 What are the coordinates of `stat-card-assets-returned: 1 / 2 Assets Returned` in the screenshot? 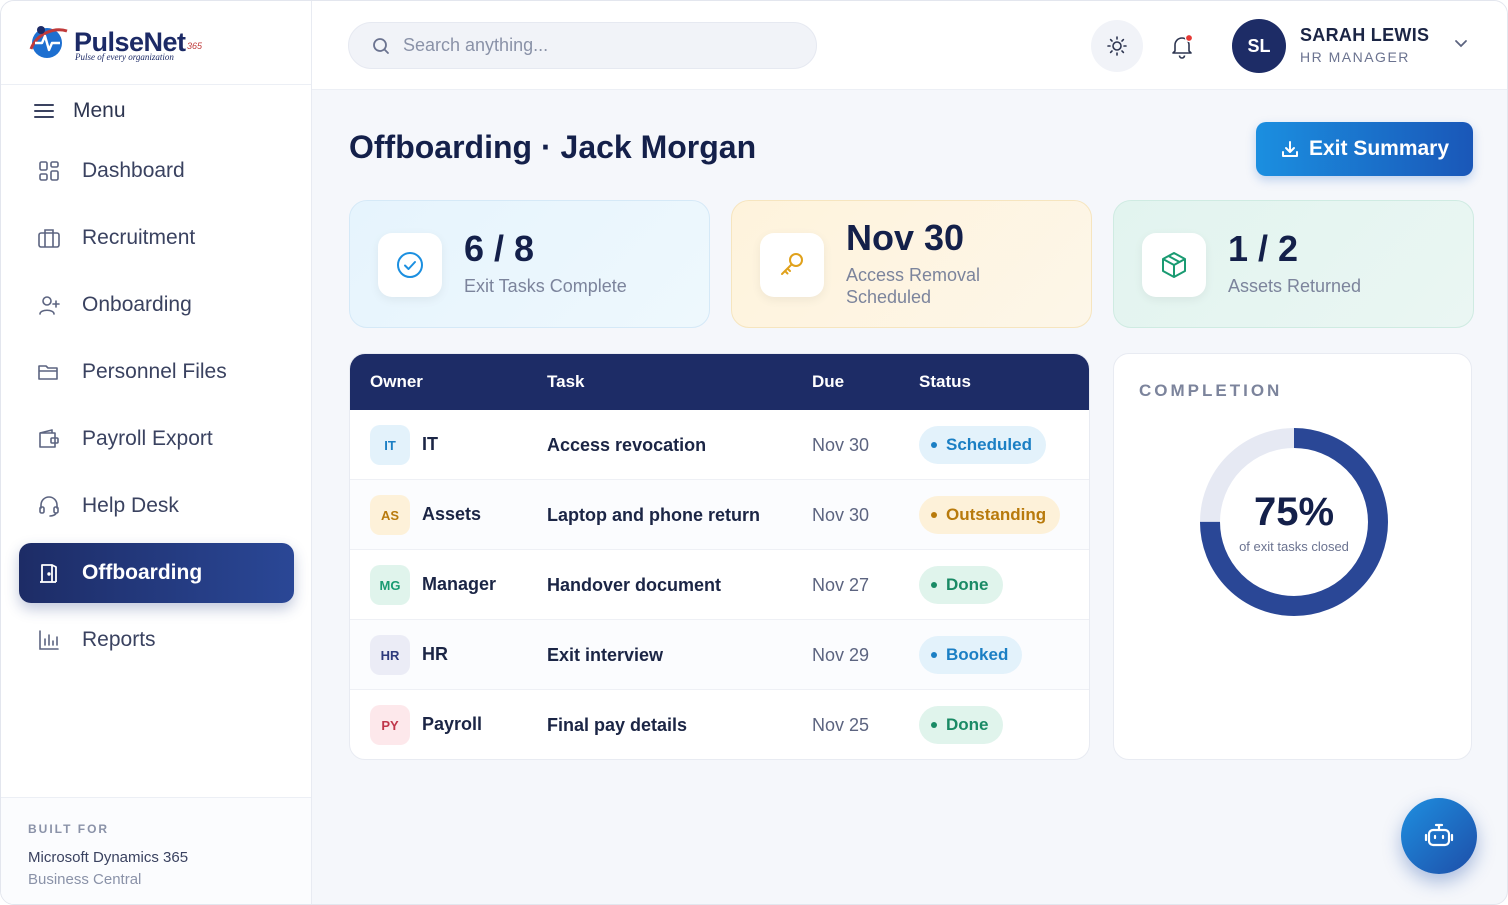 It's located at (1293, 264).